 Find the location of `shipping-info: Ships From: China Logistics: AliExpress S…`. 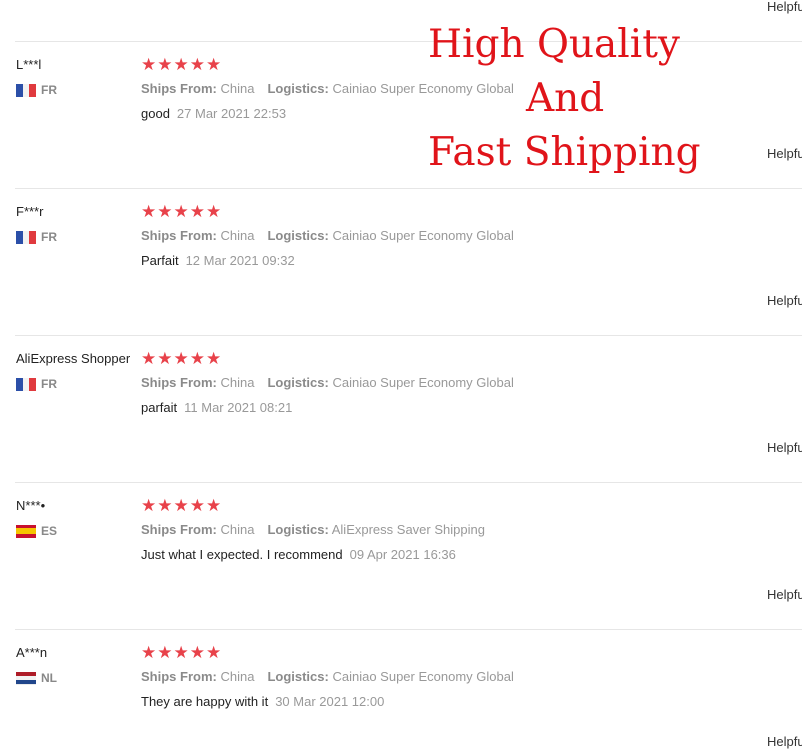

shipping-info: Ships From: China Logistics: AliExpress S… is located at coordinates (313, 529).